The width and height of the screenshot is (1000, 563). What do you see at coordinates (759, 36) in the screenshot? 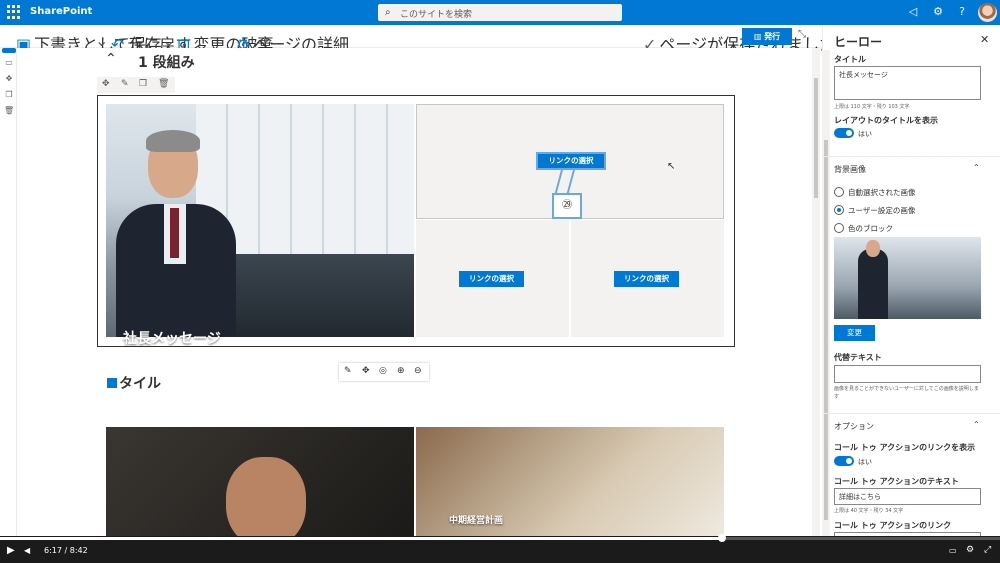
I see `publish-icon: ▥` at bounding box center [759, 36].